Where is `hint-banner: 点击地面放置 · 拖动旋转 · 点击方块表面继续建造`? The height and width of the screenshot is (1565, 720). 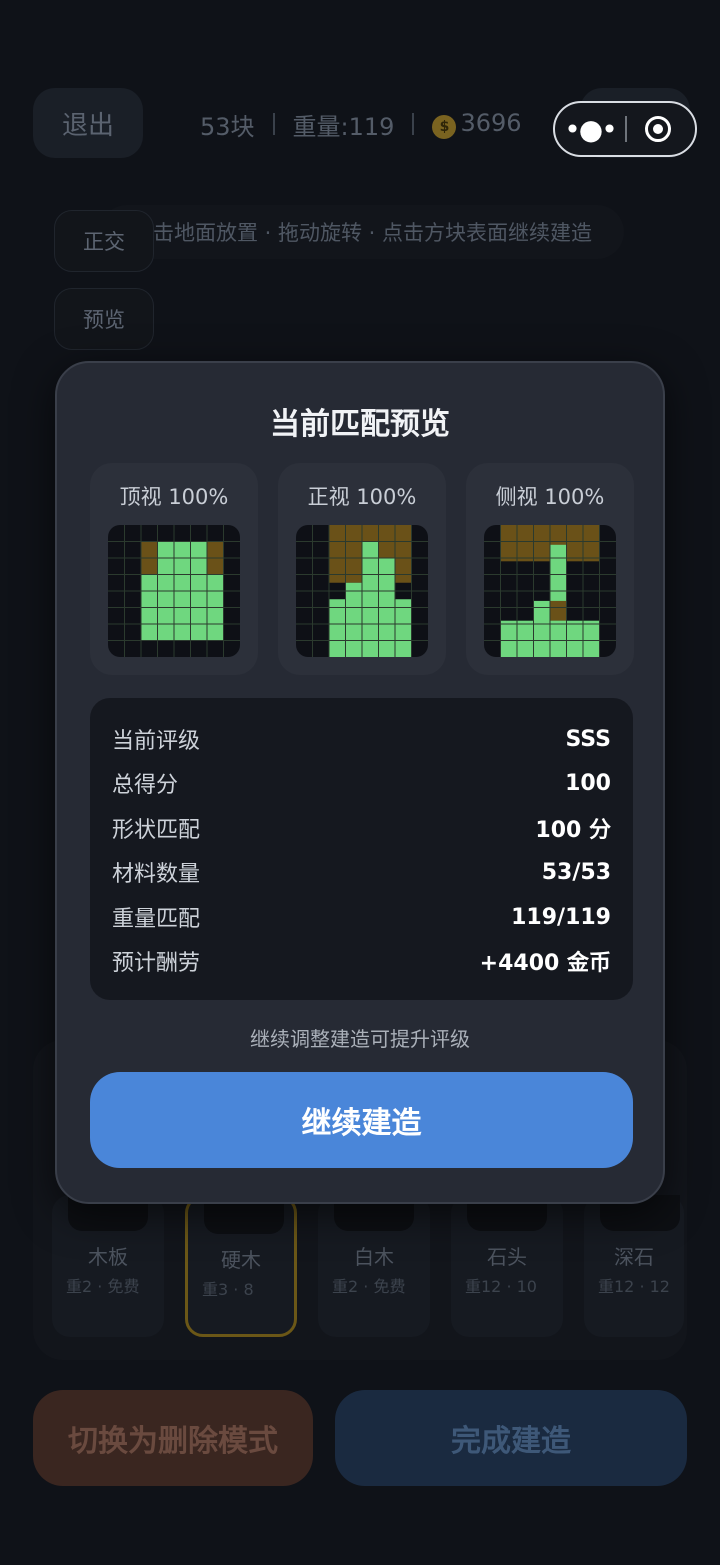
hint-banner: 点击地面放置 · 拖动旋转 · 点击方块表面继续建造 is located at coordinates (362, 232).